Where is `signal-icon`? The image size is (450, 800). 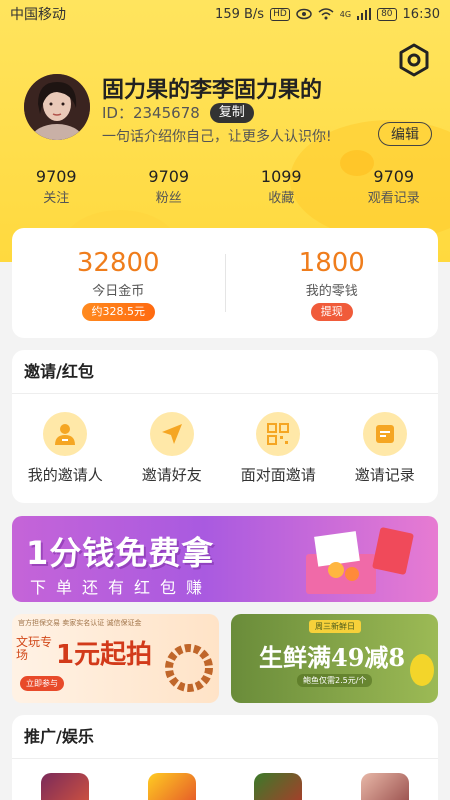
signal-icon is located at coordinates (364, 14).